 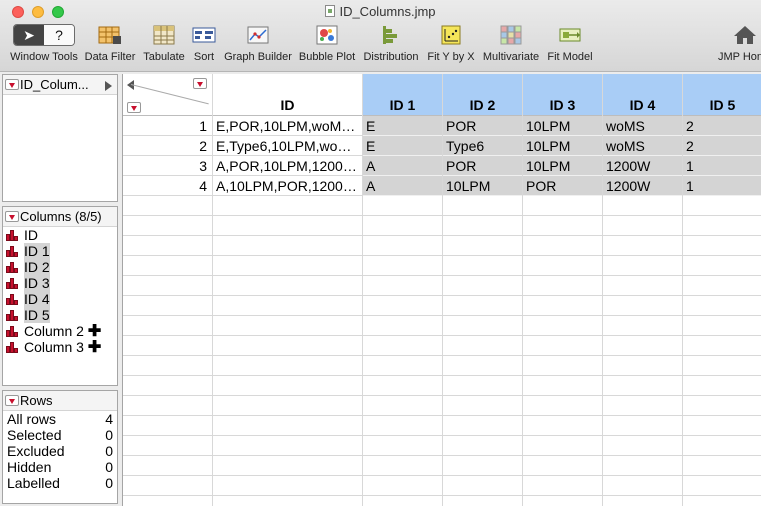 I want to click on rows-red-triangle-icon, so click(x=134, y=107).